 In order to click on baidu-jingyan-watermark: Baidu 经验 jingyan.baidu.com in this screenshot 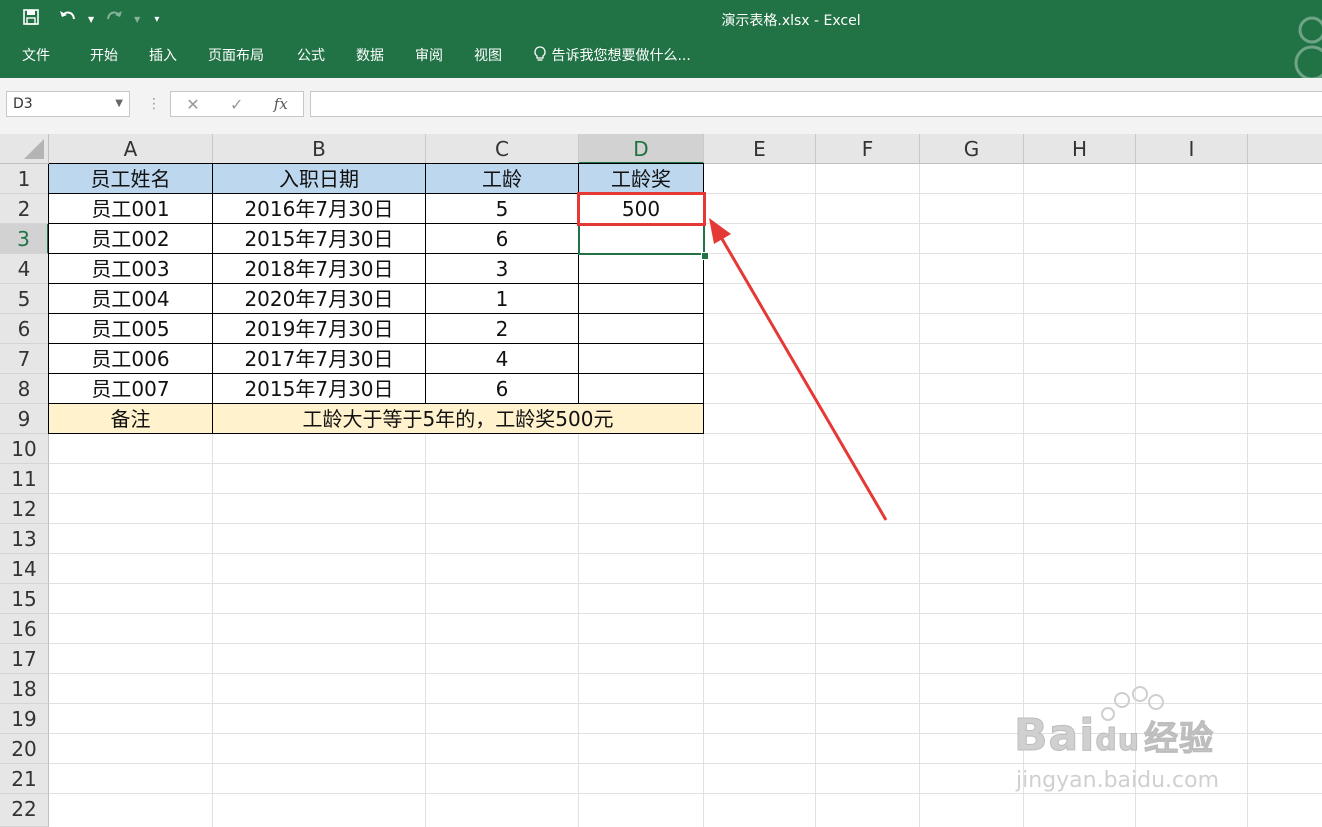, I will do `click(1135, 740)`.